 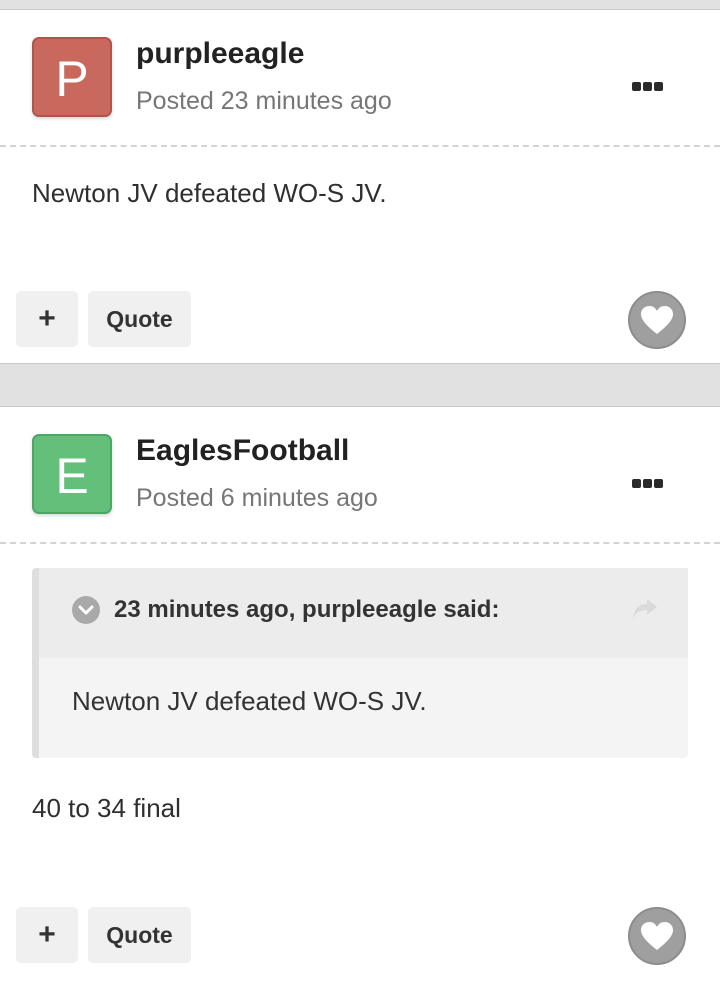 What do you see at coordinates (209, 193) in the screenshot?
I see `post-content: Newton JV defeated WO-S JV.` at bounding box center [209, 193].